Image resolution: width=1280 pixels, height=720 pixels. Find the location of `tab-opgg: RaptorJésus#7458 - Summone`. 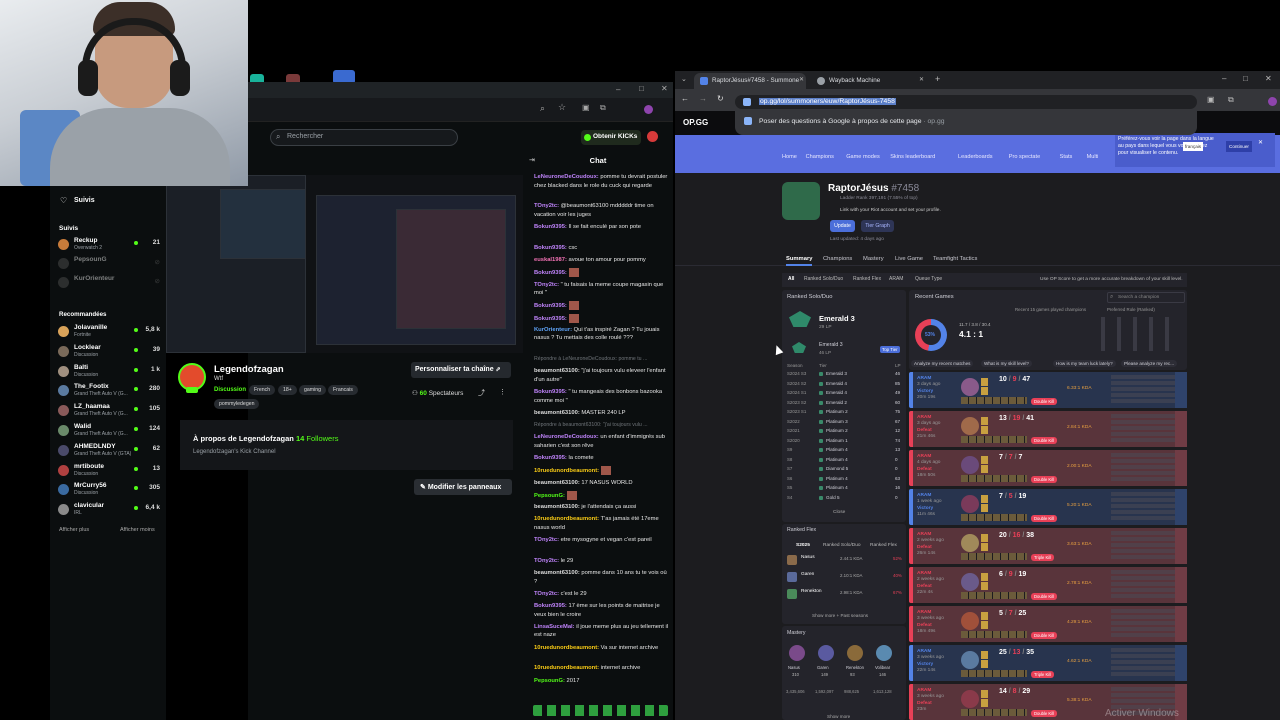

tab-opgg: RaptorJésus#7458 - Summone is located at coordinates (750, 81).